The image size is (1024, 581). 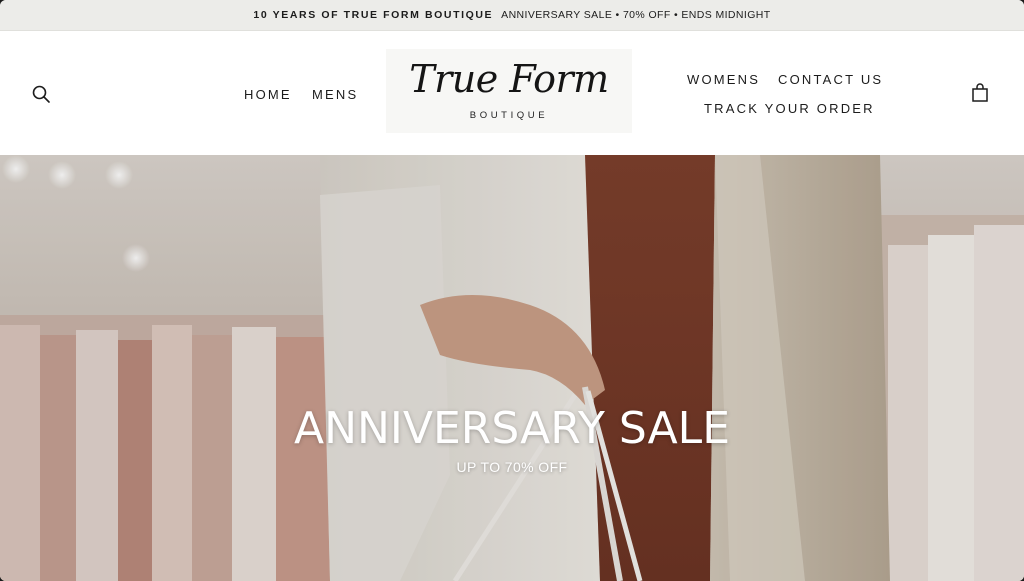 I want to click on search-icon, so click(x=41, y=94).